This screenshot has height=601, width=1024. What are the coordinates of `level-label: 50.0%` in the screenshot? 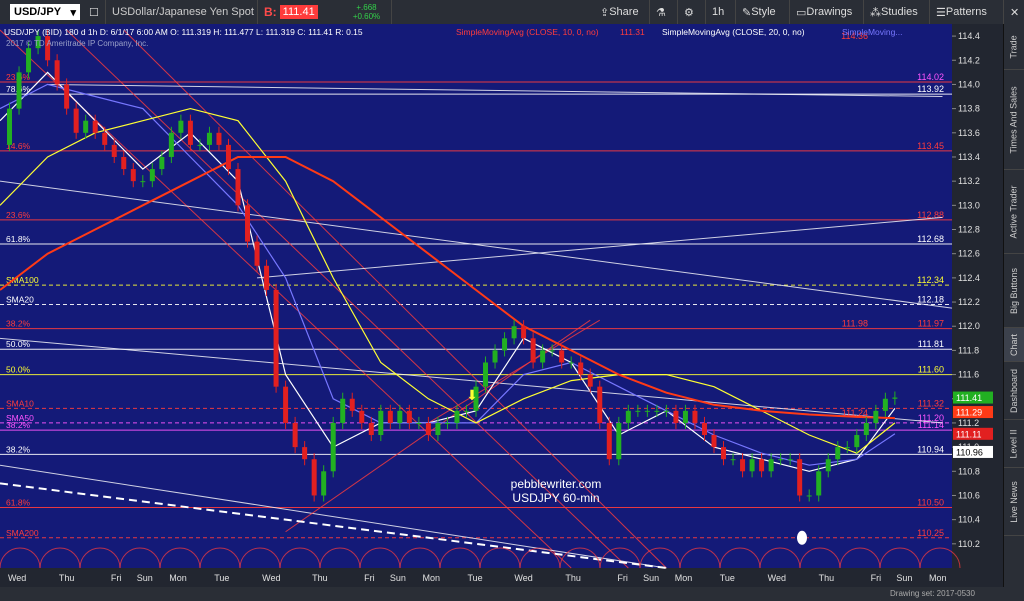 It's located at (18, 370).